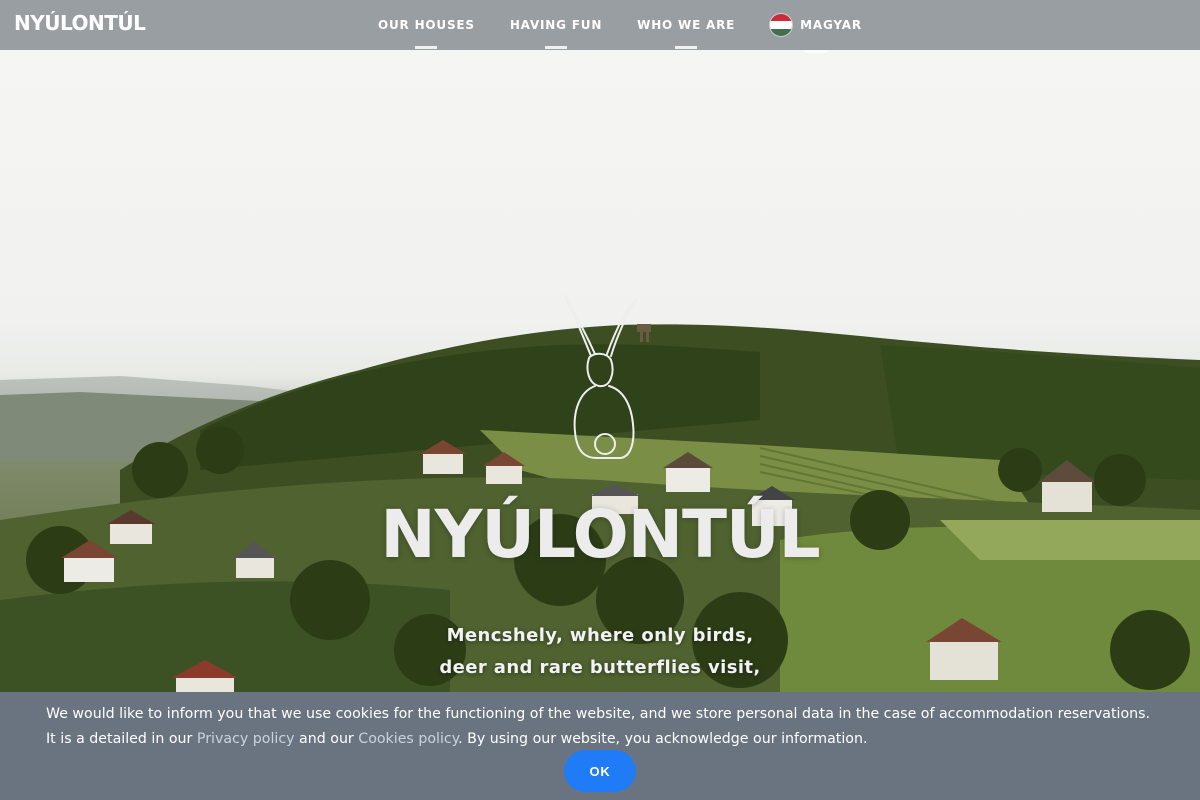 This screenshot has height=800, width=1200. What do you see at coordinates (246, 739) in the screenshot?
I see `privacy-policy-link: Privacy policy` at bounding box center [246, 739].